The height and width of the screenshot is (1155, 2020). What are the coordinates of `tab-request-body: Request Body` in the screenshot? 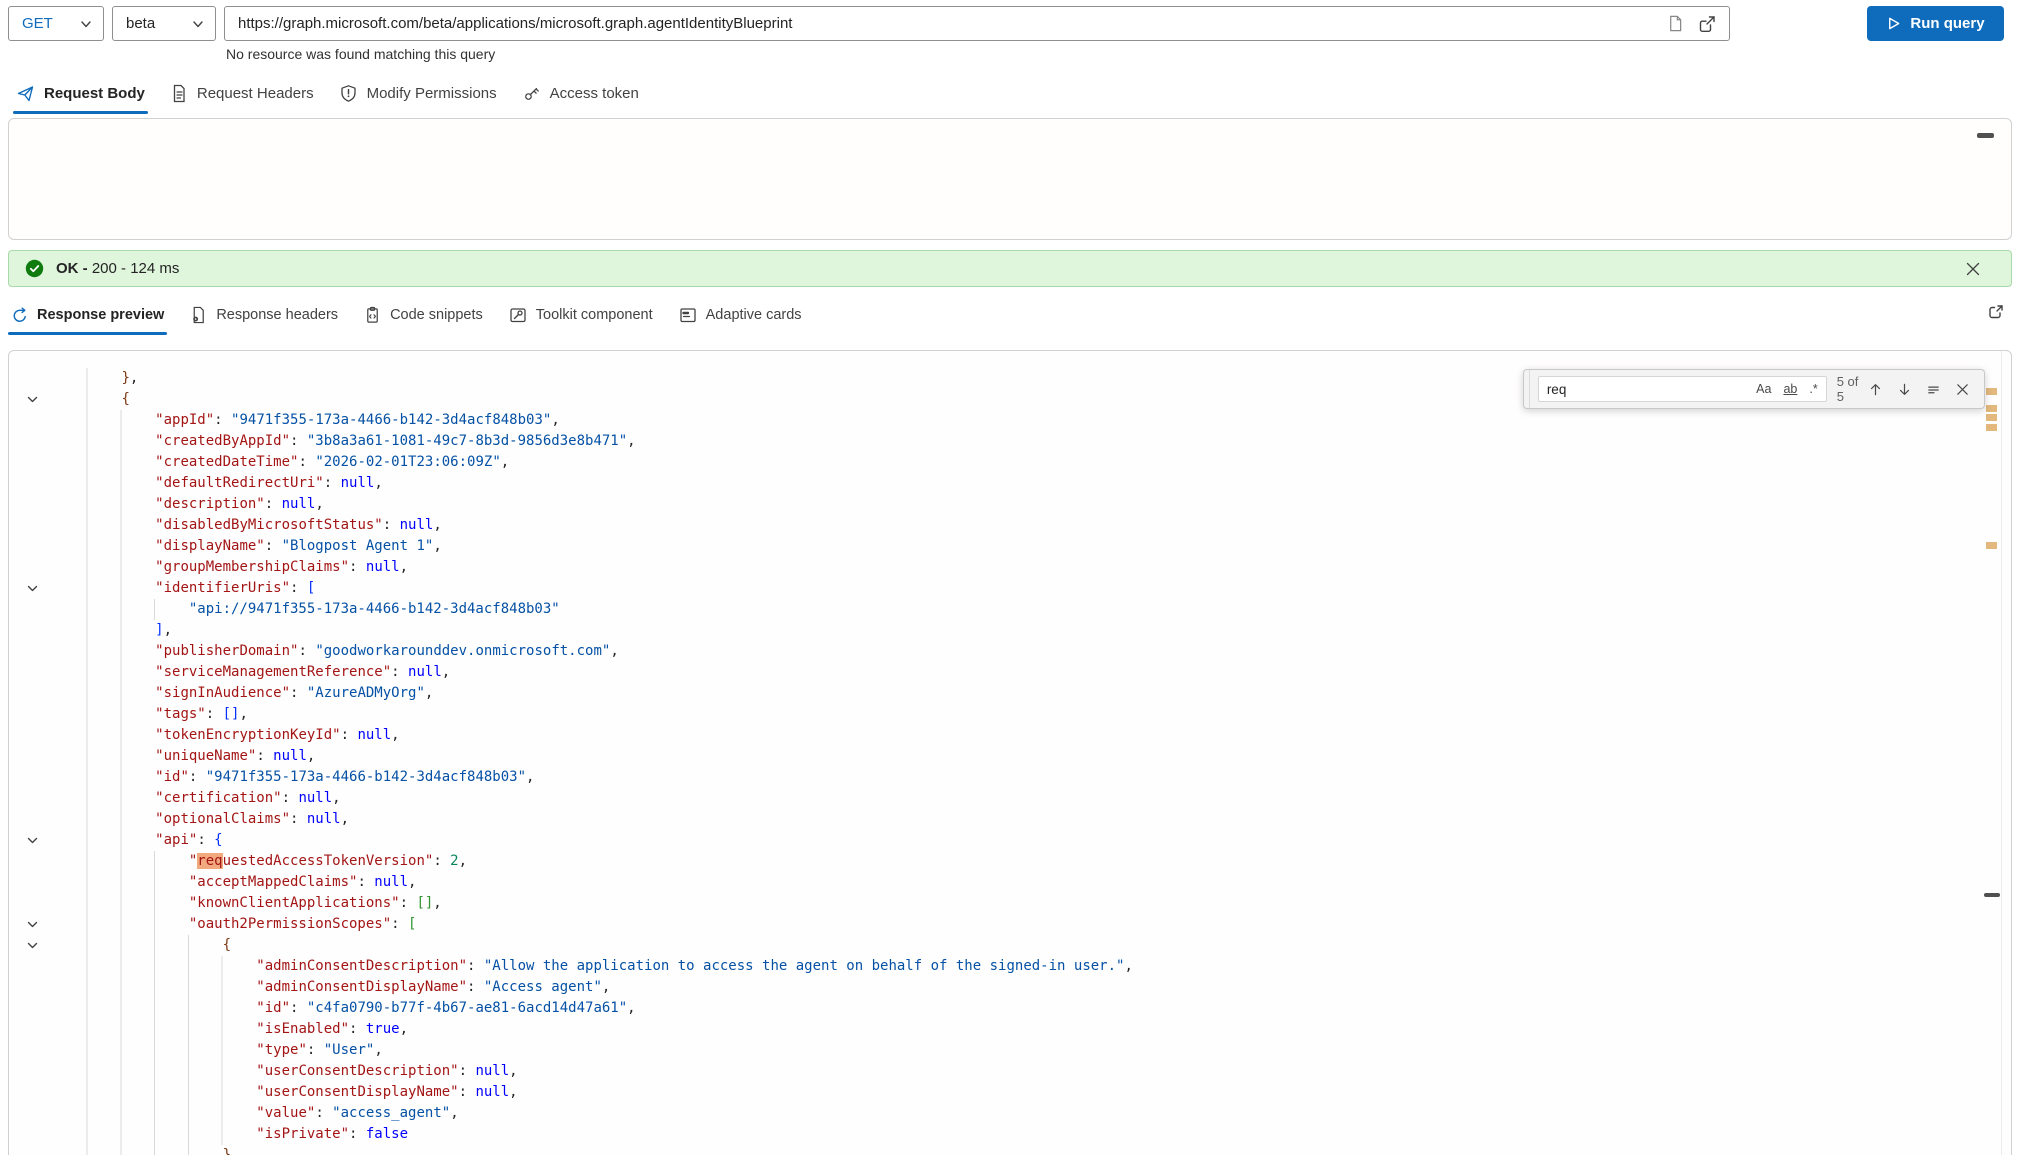 It's located at (80, 96).